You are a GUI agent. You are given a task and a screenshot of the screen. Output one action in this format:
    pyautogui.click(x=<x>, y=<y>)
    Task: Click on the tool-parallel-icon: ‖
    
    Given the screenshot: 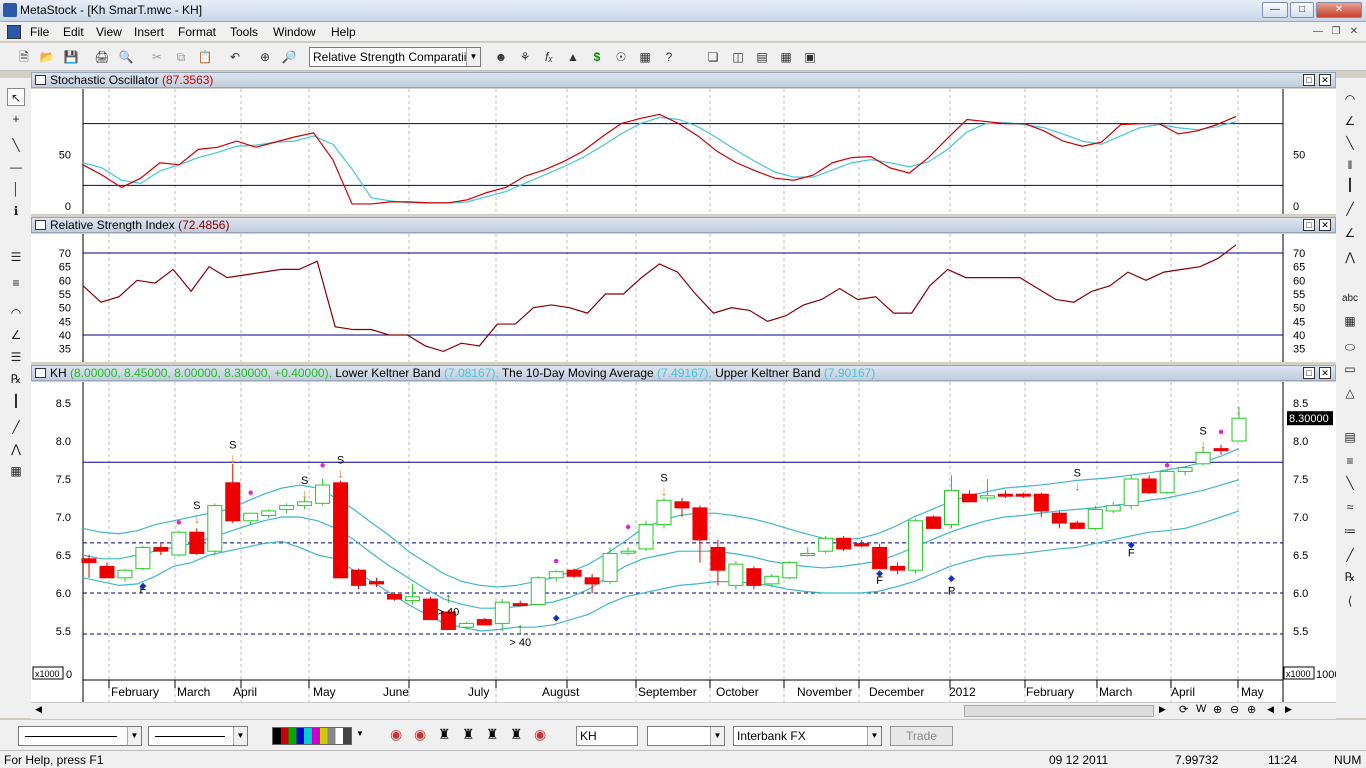 What is the action you would take?
    pyautogui.click(x=1350, y=165)
    